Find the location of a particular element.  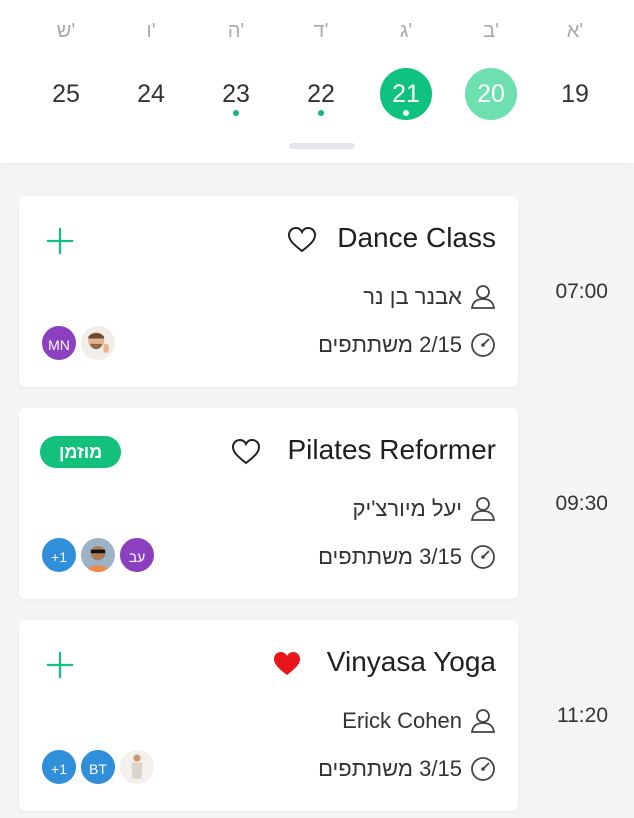

attendee-avatar: עב is located at coordinates (137, 555).